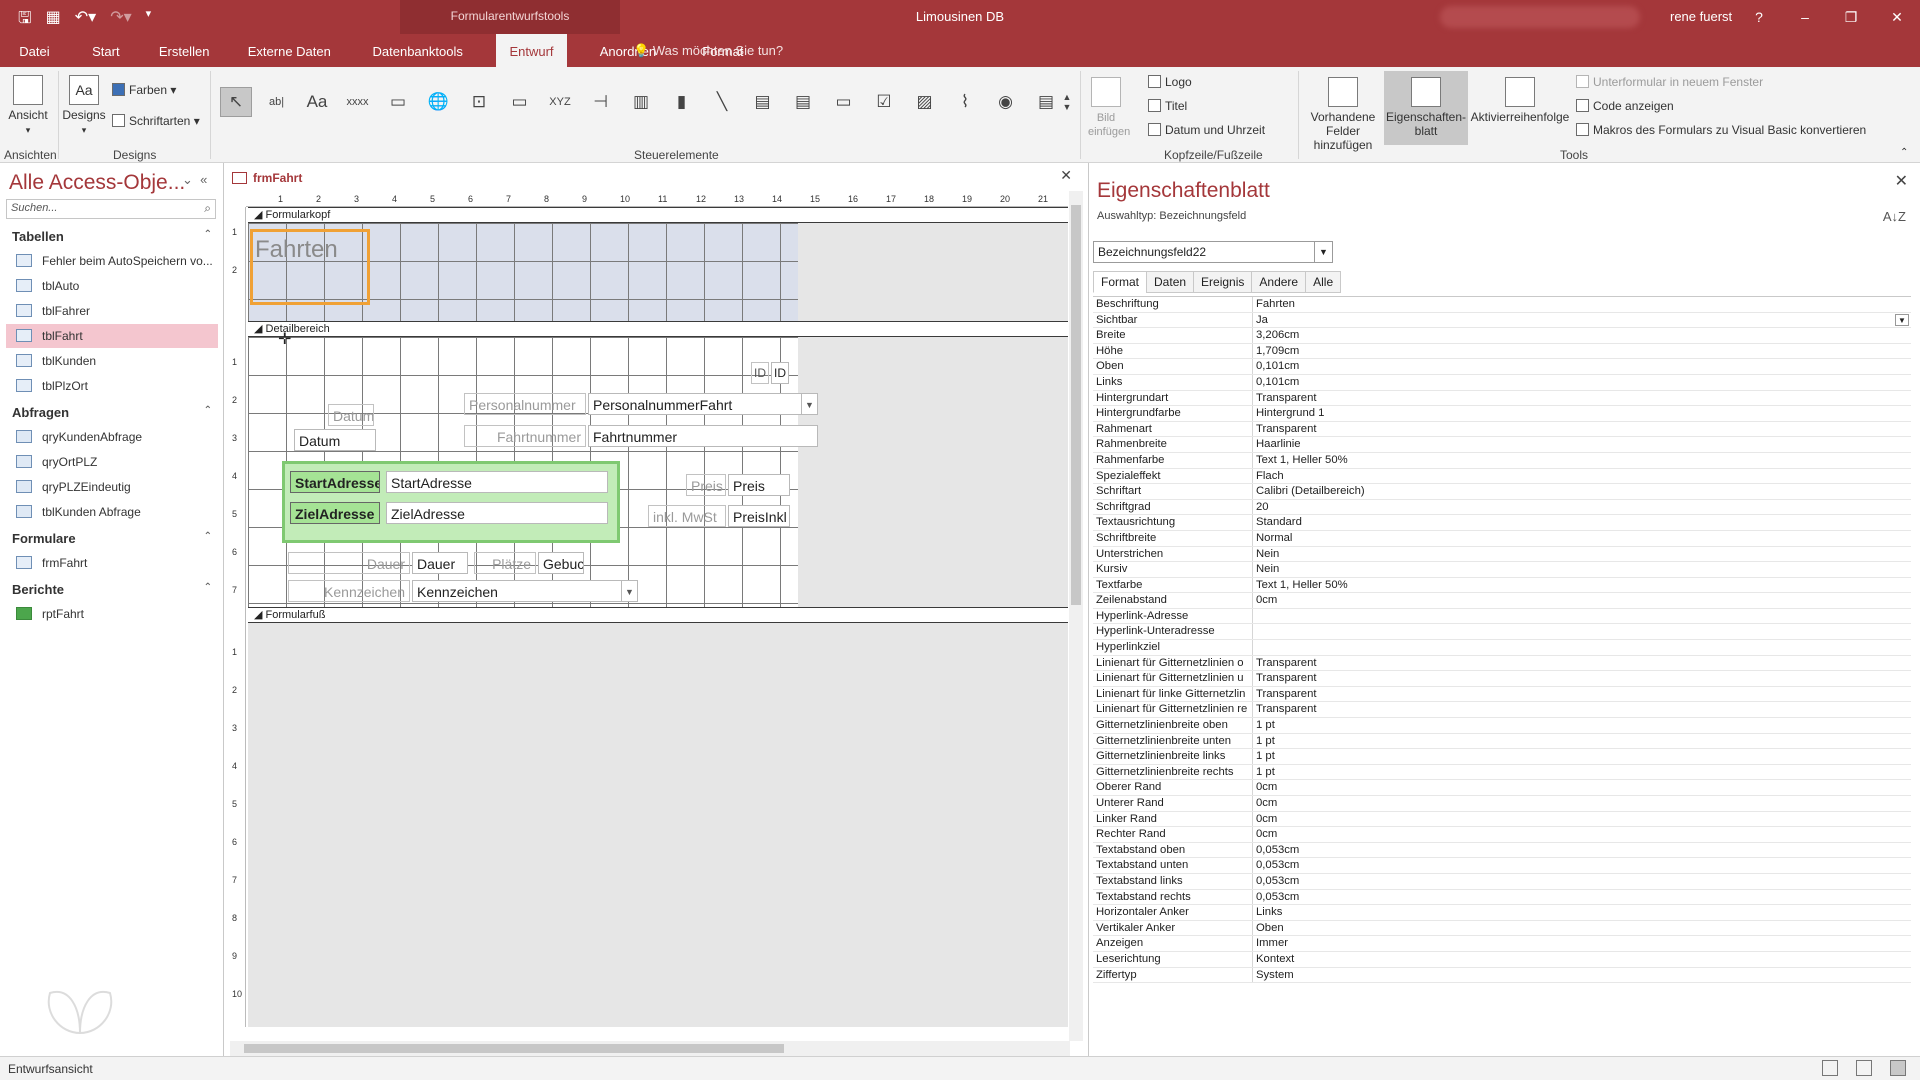 This screenshot has height=1080, width=1920. Describe the element at coordinates (1502, 913) in the screenshot. I see `property-row: Horizontaler Anker Links` at that location.